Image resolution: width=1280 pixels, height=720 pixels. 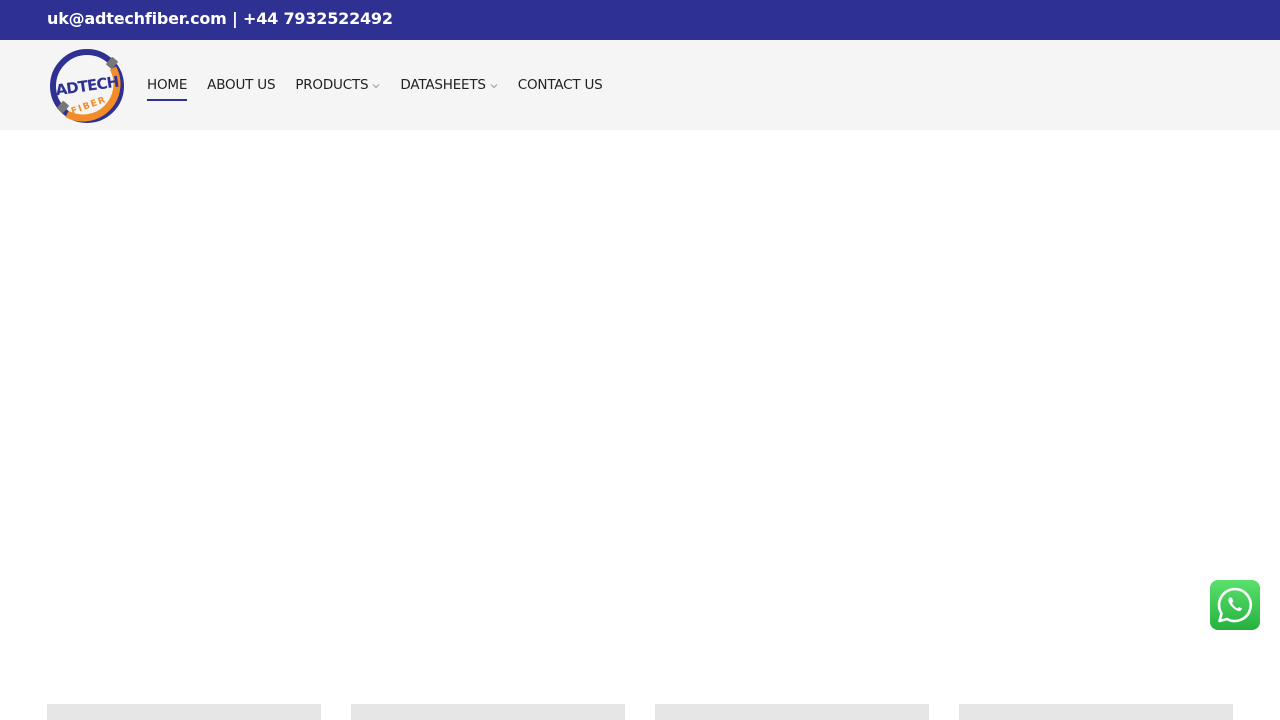 What do you see at coordinates (332, 85) in the screenshot?
I see `nav-item-label: PRODUCTS` at bounding box center [332, 85].